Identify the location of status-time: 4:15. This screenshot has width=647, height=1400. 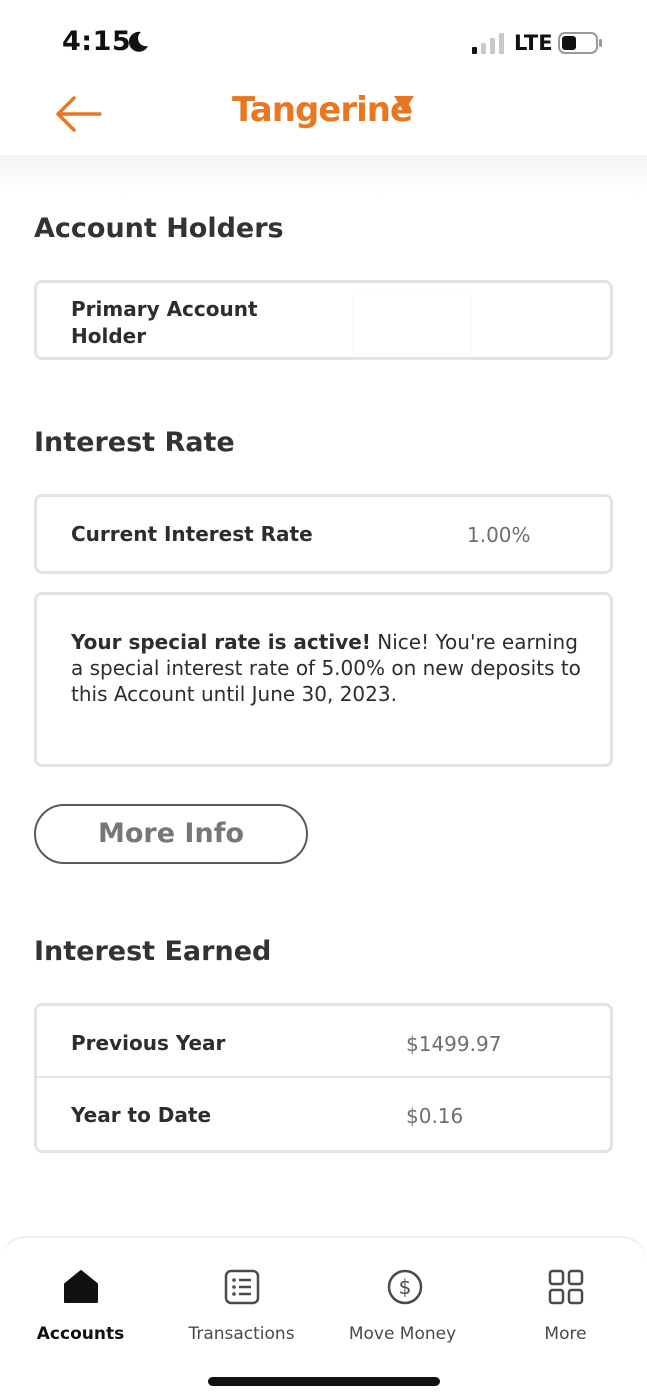
(97, 41).